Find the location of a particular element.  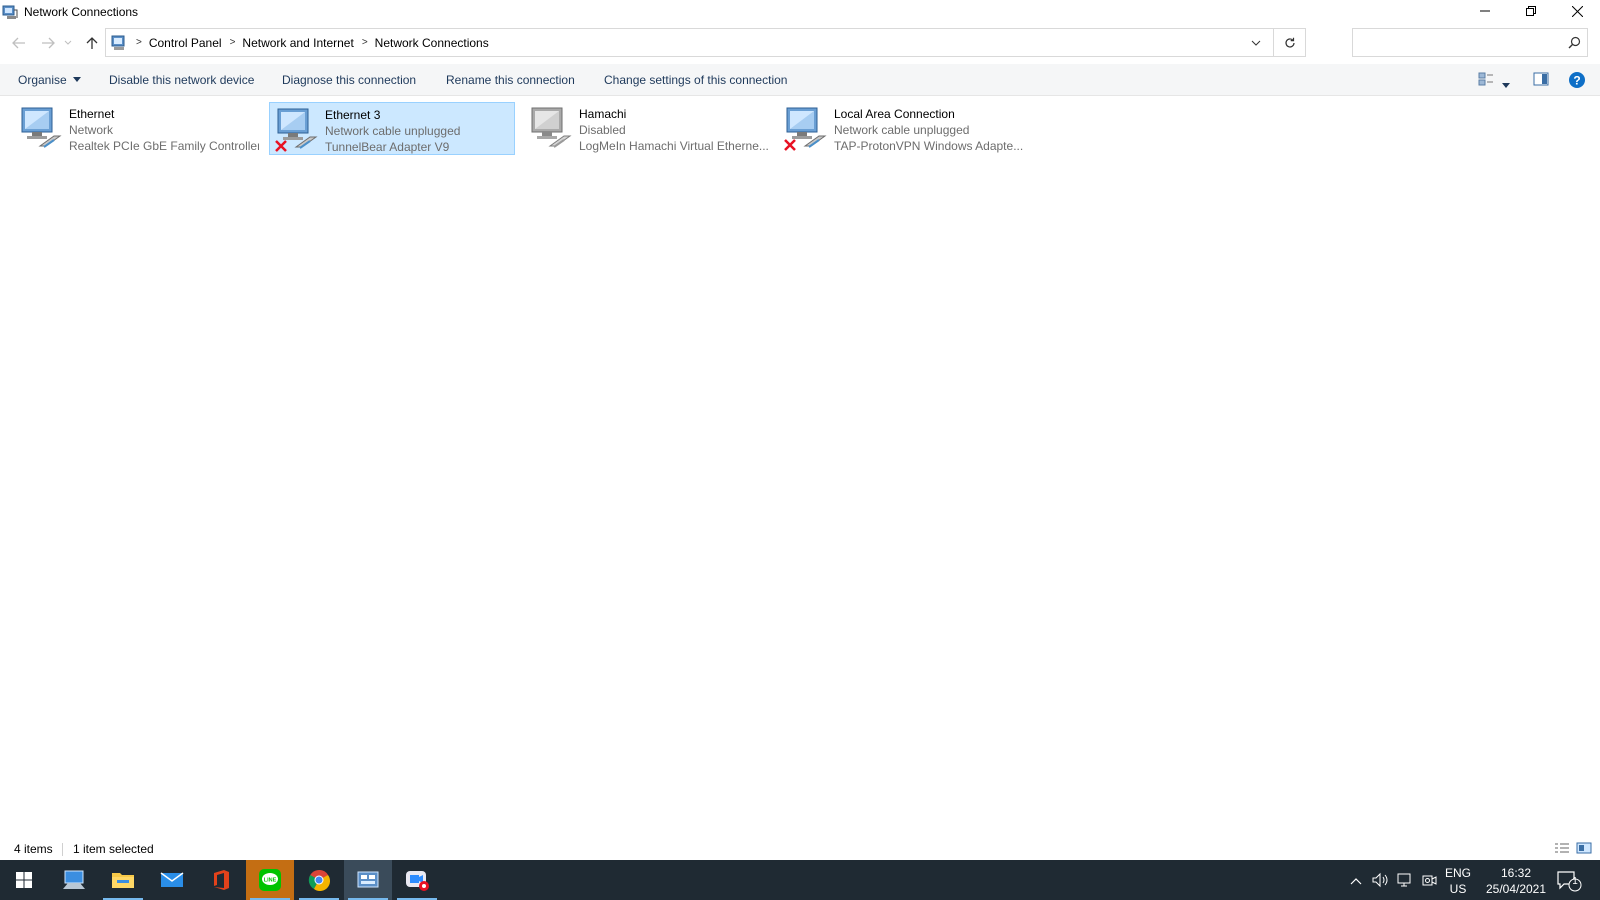

details-view-icon is located at coordinates (1562, 848).